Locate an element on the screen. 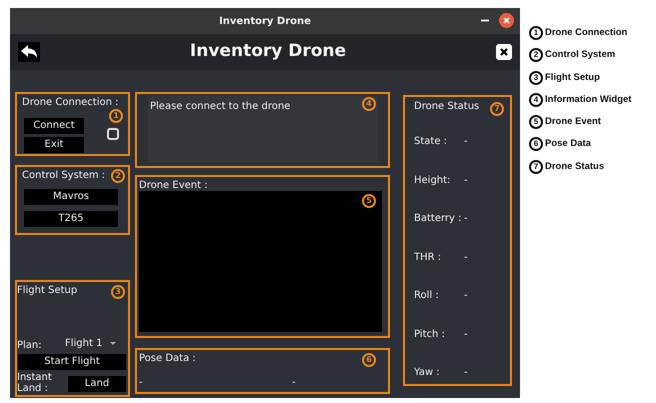  marker-number: 3 is located at coordinates (118, 292).